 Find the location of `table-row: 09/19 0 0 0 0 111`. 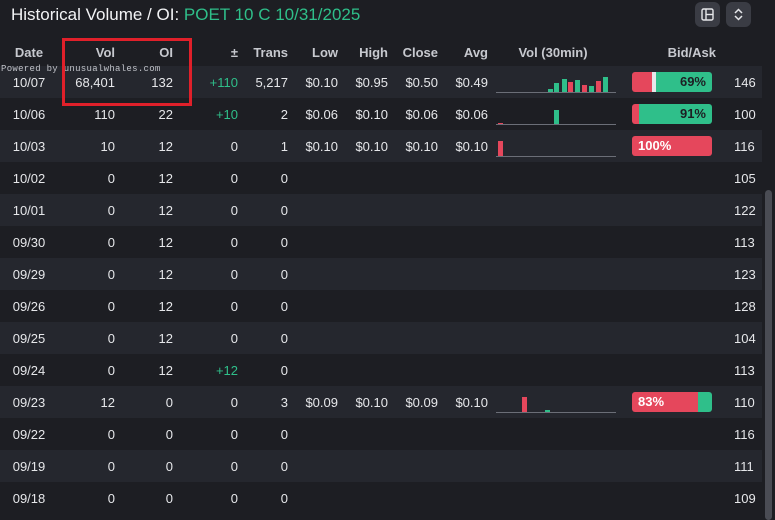

table-row: 09/19 0 0 0 0 111 is located at coordinates (381, 466).